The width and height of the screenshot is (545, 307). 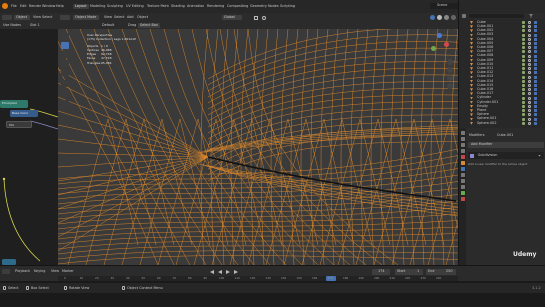 I want to click on shader-node-3: Mix, so click(x=19, y=124).